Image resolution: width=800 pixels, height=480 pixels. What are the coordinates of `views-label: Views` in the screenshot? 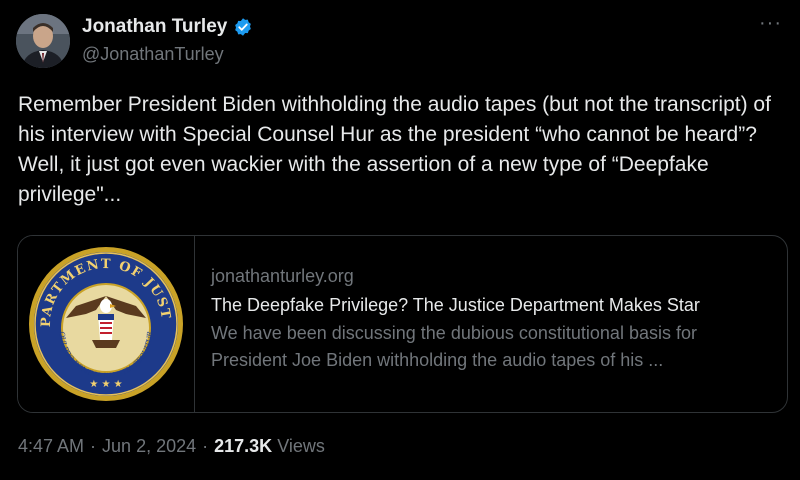 It's located at (301, 446).